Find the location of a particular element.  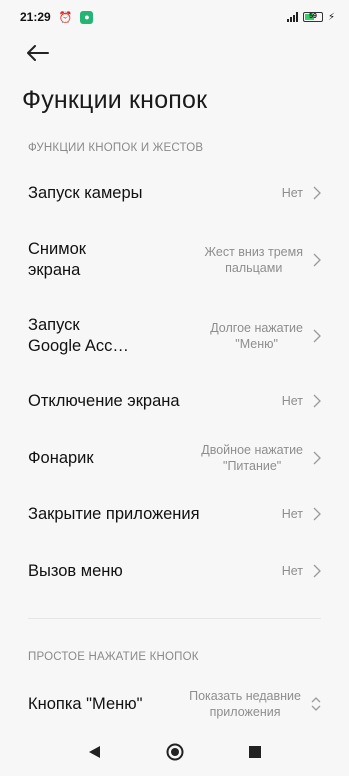

setting-label: Снимок экрана is located at coordinates (57, 259).